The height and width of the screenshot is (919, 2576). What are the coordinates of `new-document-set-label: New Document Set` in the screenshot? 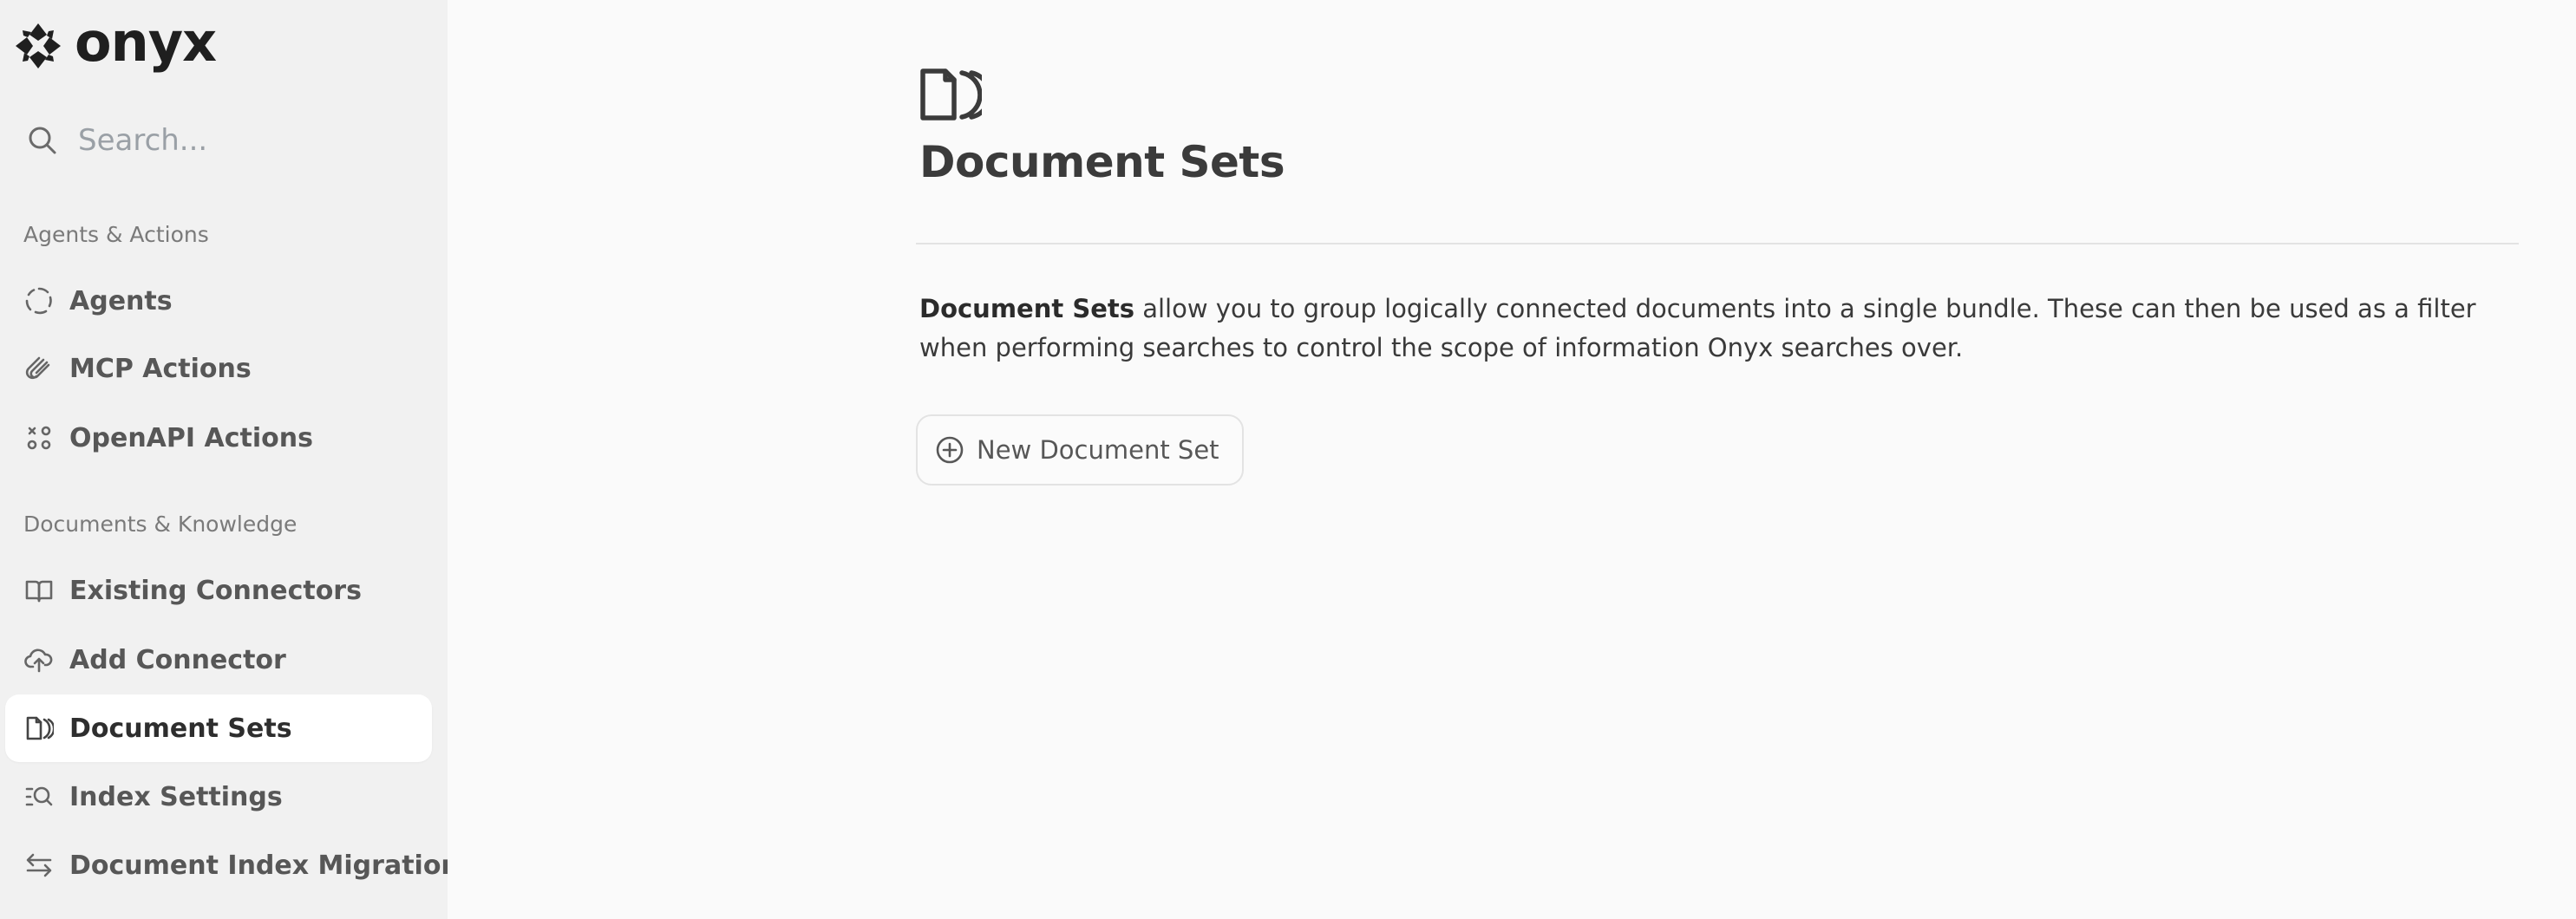 It's located at (1098, 450).